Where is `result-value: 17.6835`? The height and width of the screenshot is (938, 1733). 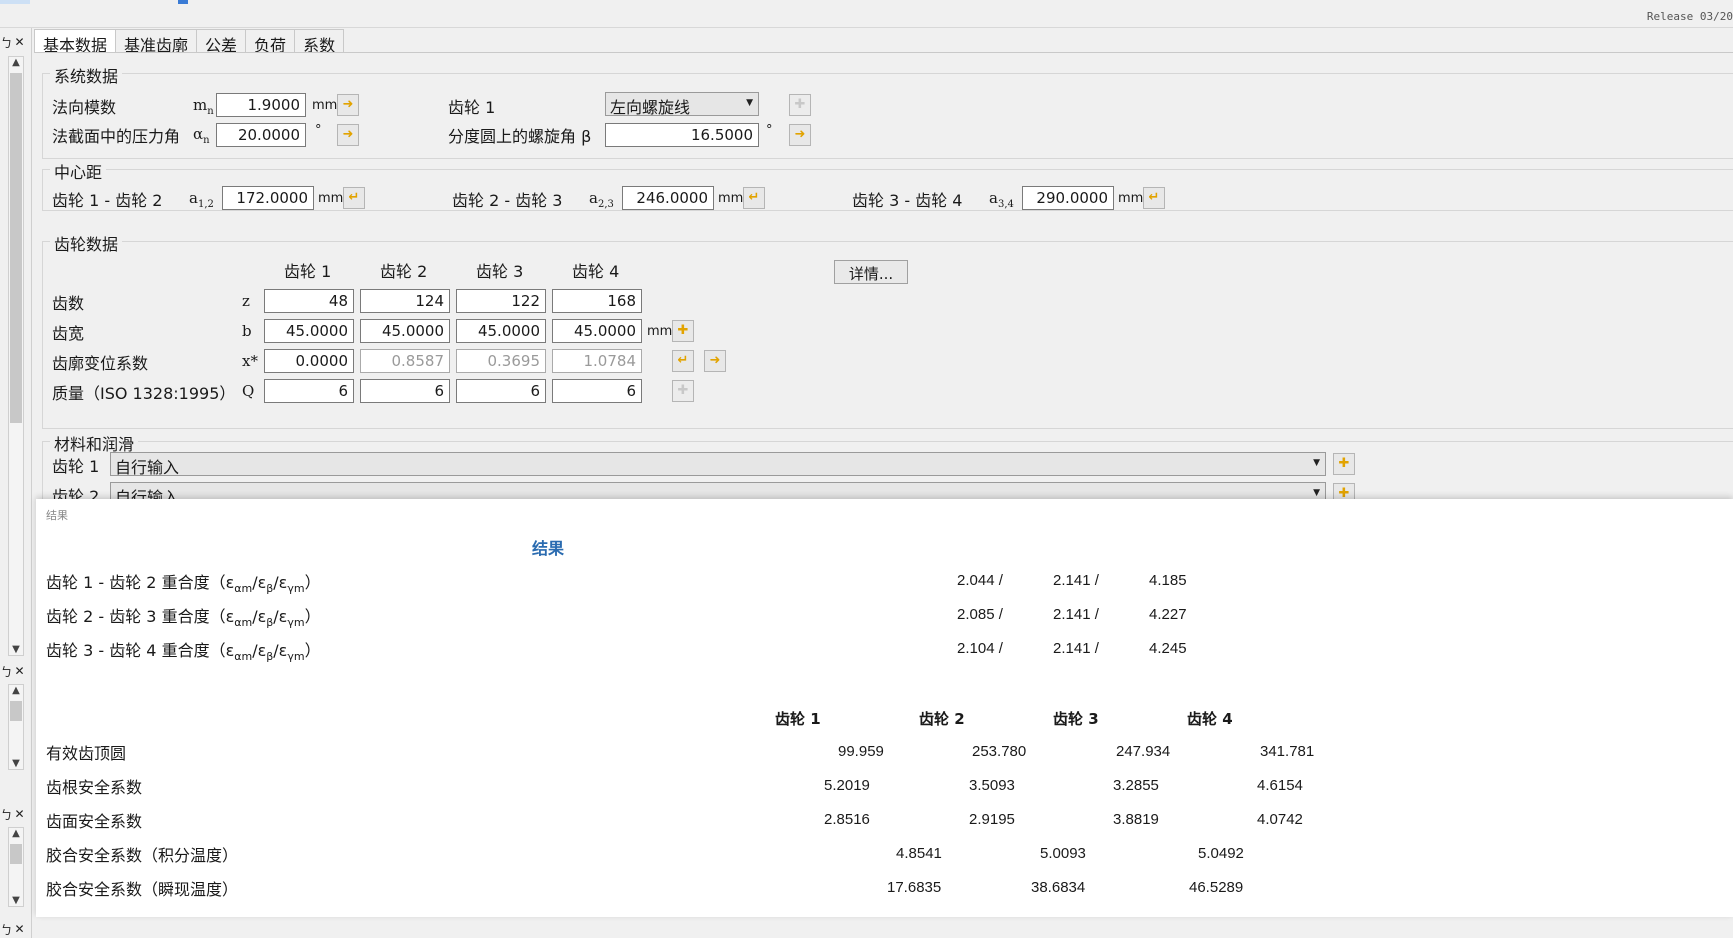 result-value: 17.6835 is located at coordinates (914, 887).